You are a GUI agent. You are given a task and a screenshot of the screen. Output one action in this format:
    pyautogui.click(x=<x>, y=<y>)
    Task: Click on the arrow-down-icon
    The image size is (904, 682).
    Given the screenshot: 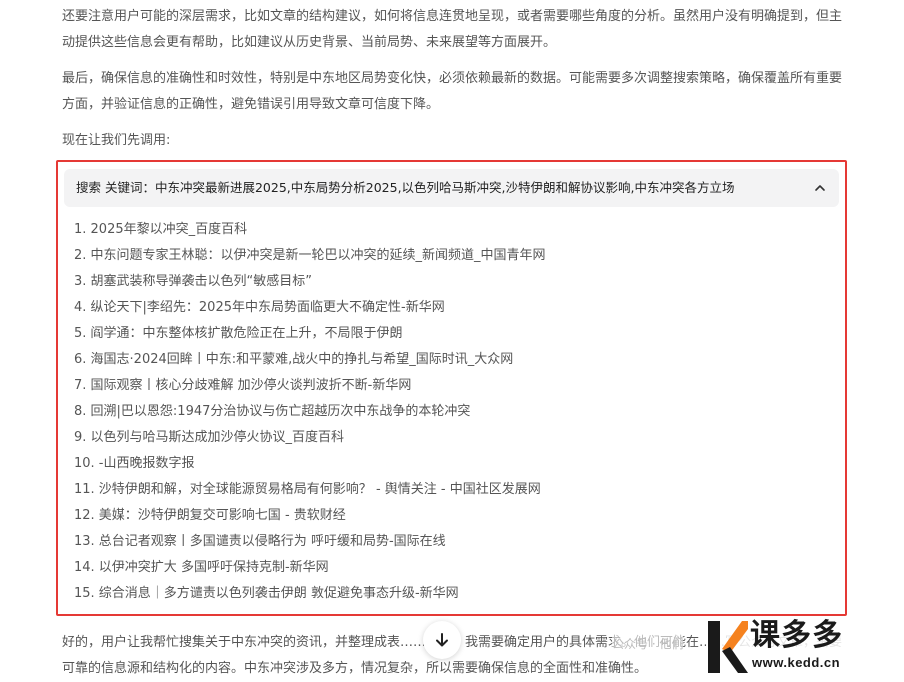 What is the action you would take?
    pyautogui.click(x=442, y=640)
    